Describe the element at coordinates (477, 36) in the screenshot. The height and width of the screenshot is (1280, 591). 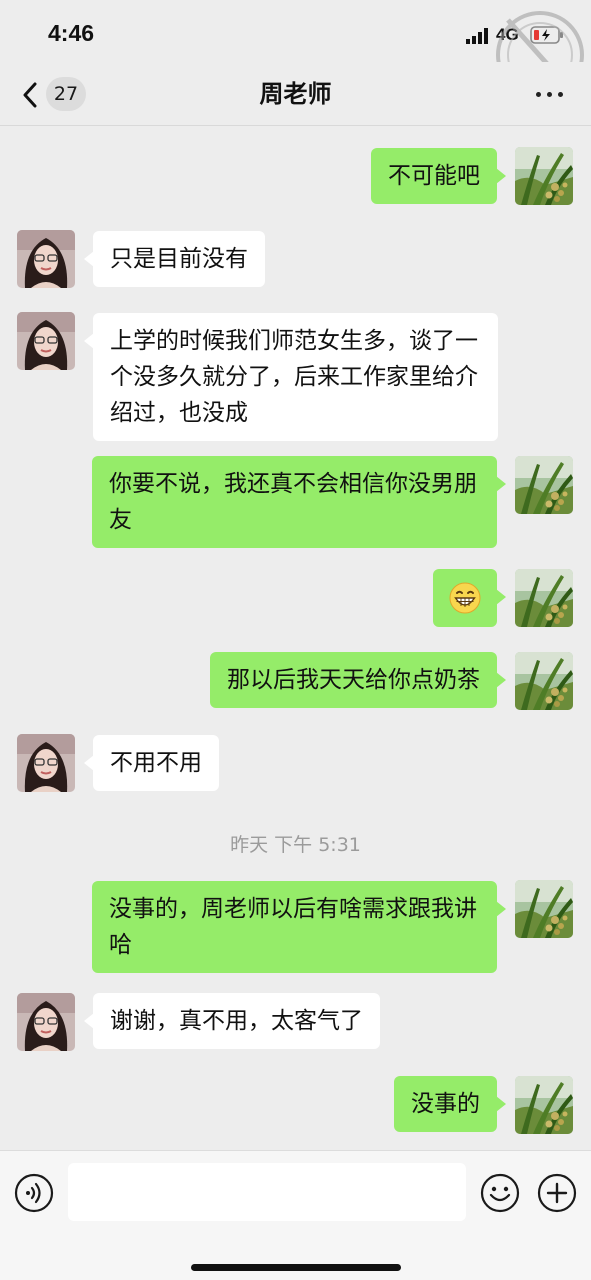
I see `signal-icon` at that location.